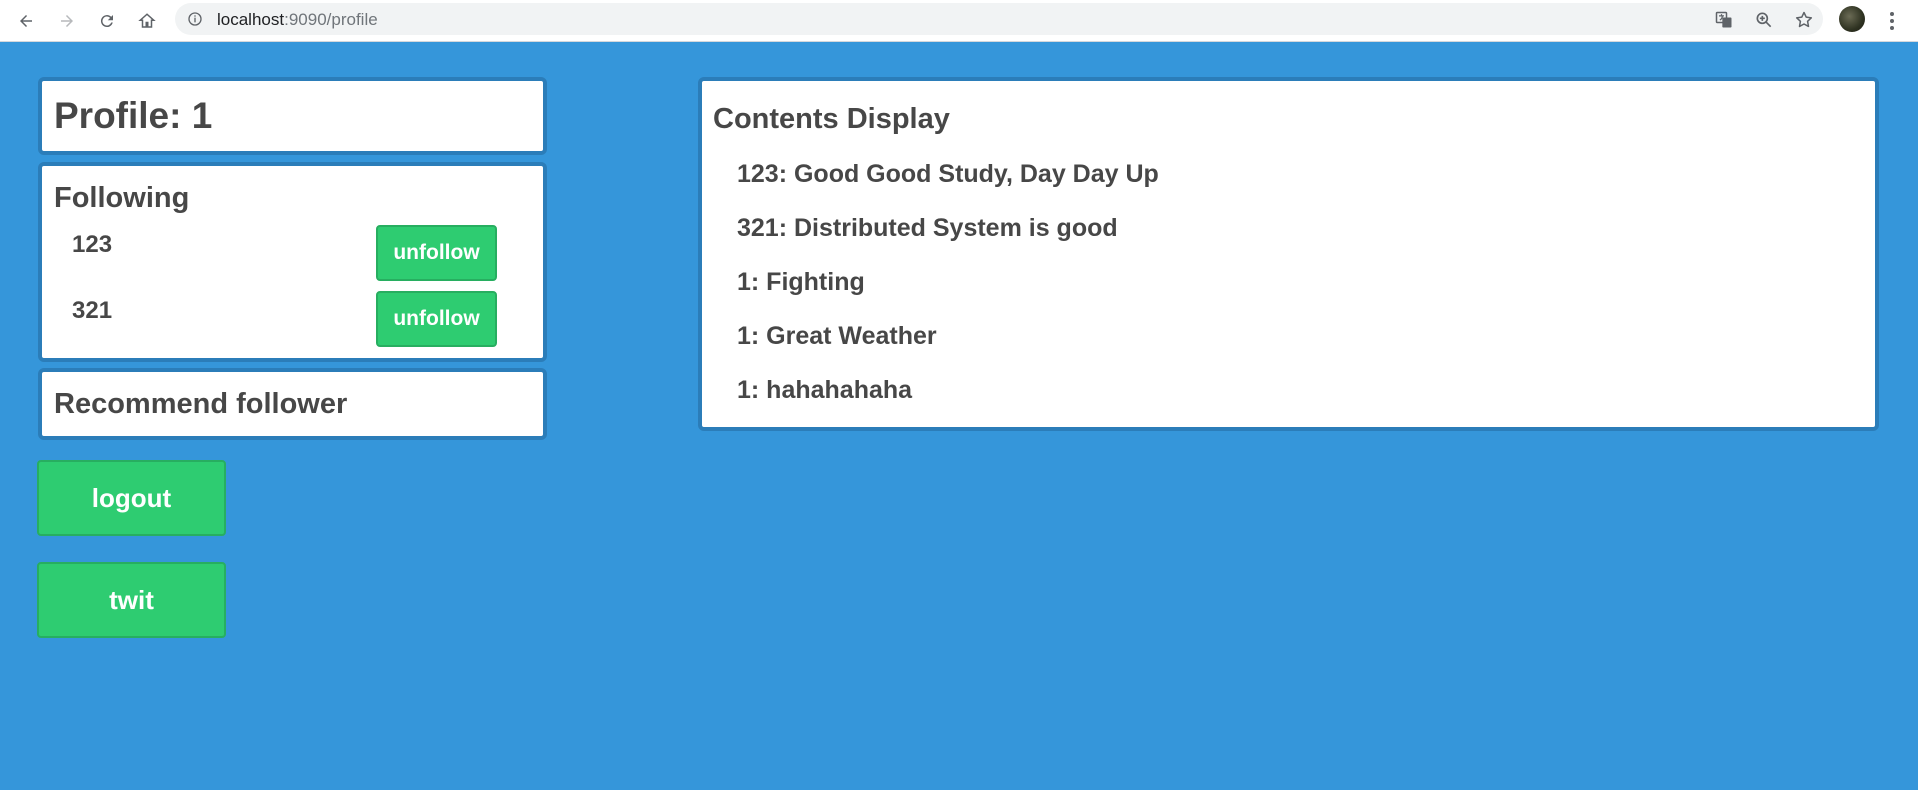  What do you see at coordinates (26, 21) in the screenshot?
I see `back-arrow-icon` at bounding box center [26, 21].